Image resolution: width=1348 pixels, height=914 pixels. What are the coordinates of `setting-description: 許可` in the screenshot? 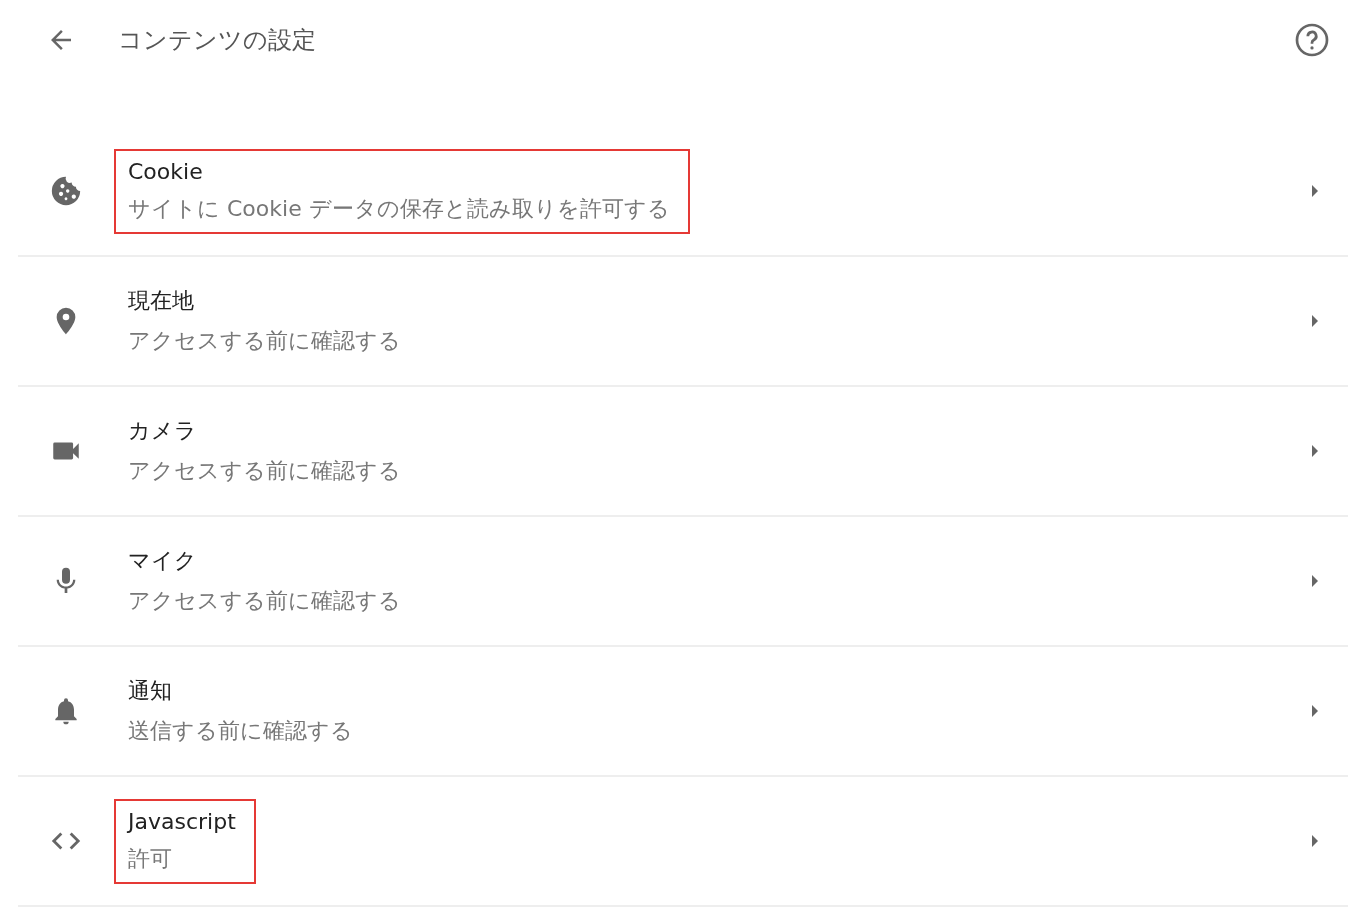 It's located at (150, 858).